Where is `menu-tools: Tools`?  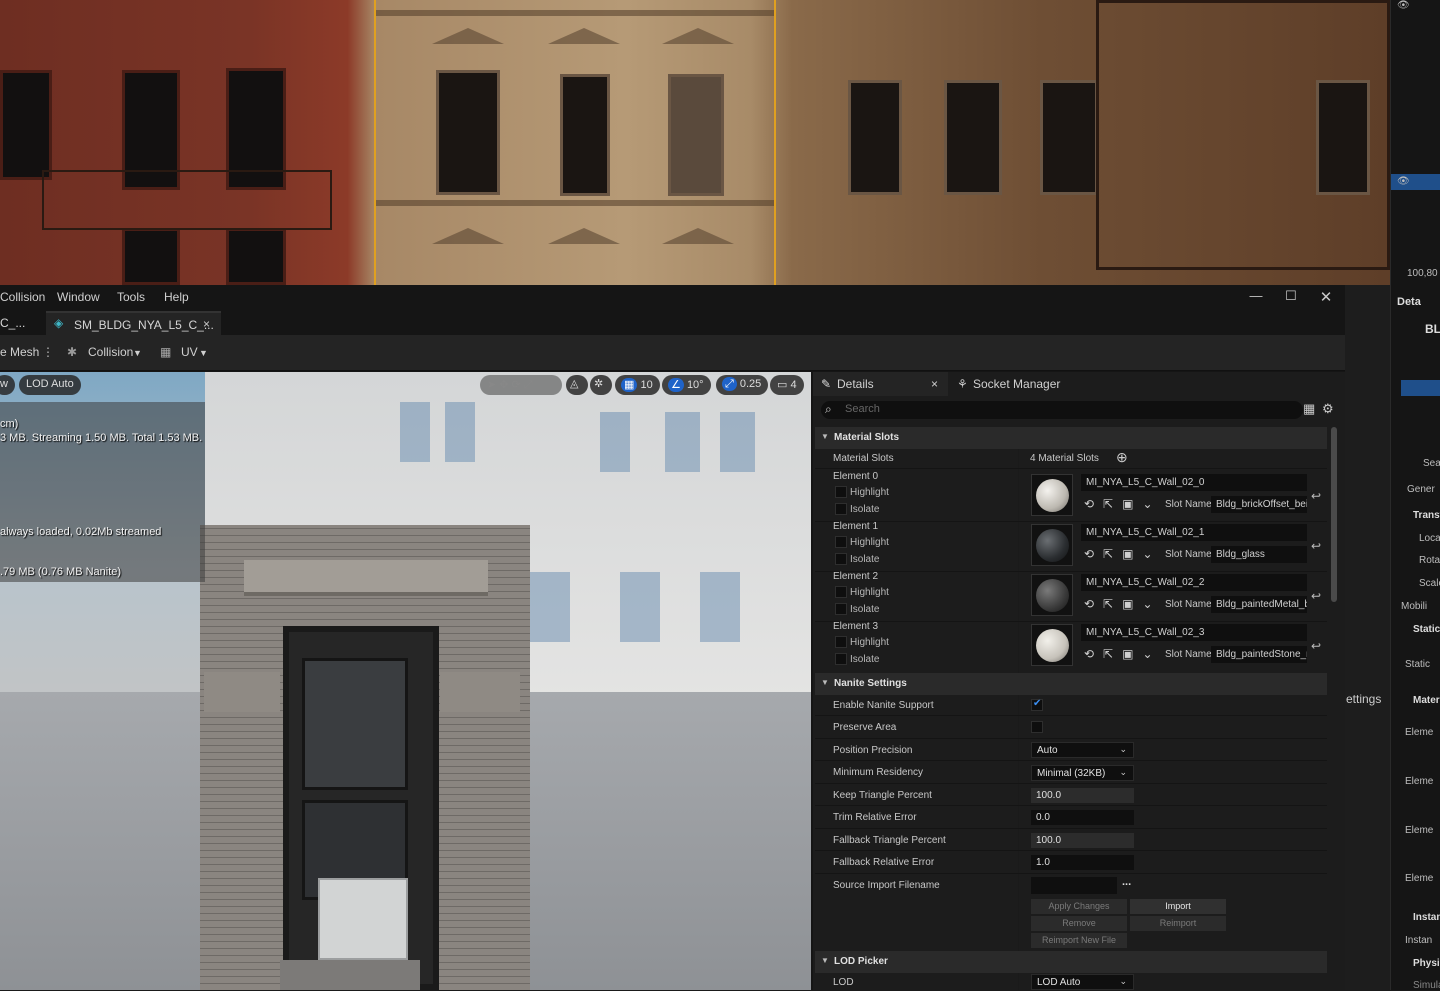
menu-tools: Tools is located at coordinates (131, 297).